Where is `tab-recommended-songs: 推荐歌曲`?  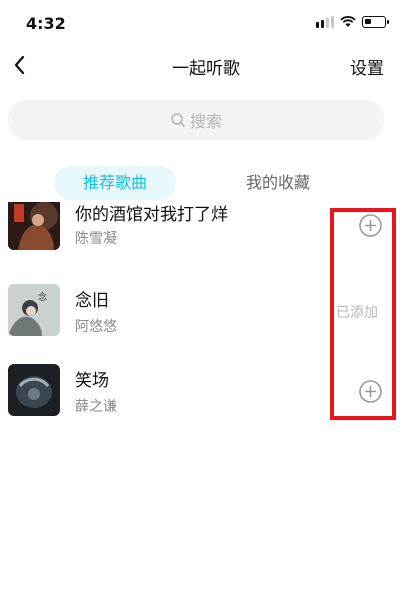 tab-recommended-songs: 推荐歌曲 is located at coordinates (115, 183).